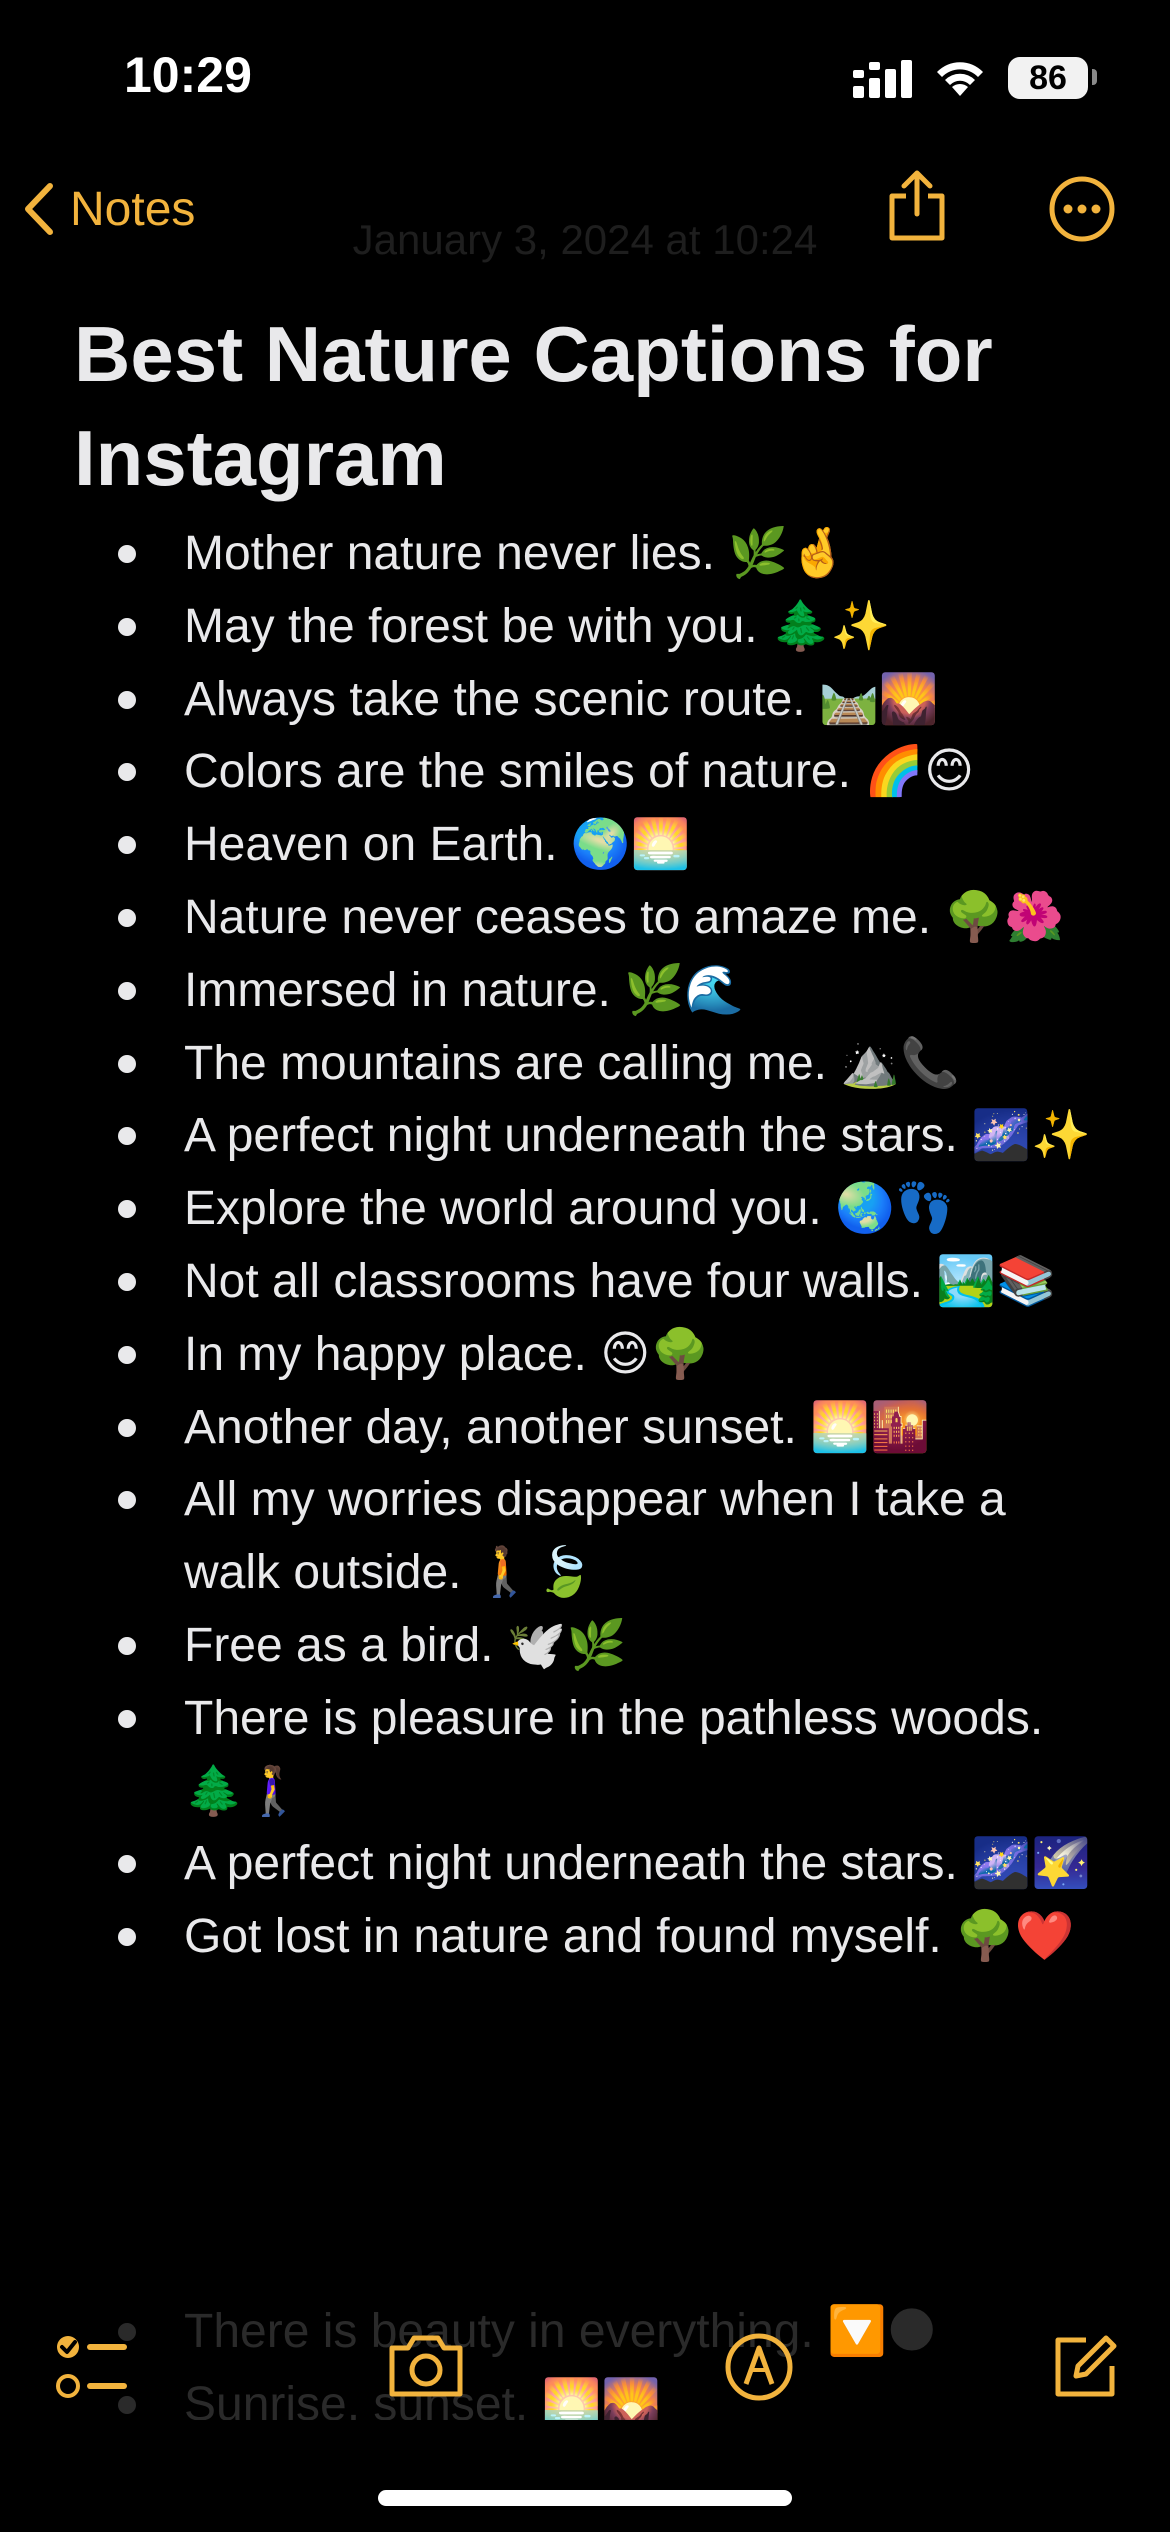  I want to click on caption-item: Colors are the smiles of nature. 🌈😊, so click(585, 772).